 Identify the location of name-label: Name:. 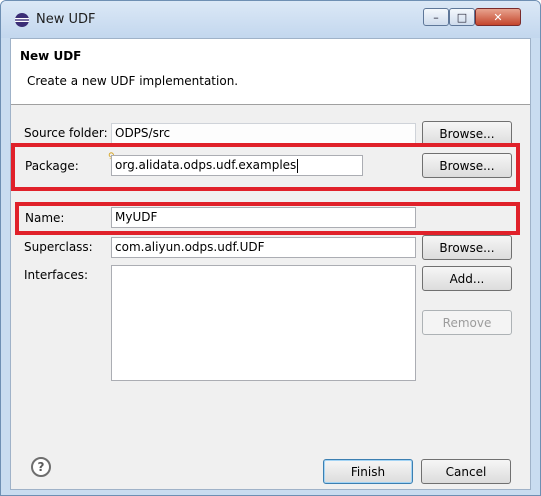
(45, 218).